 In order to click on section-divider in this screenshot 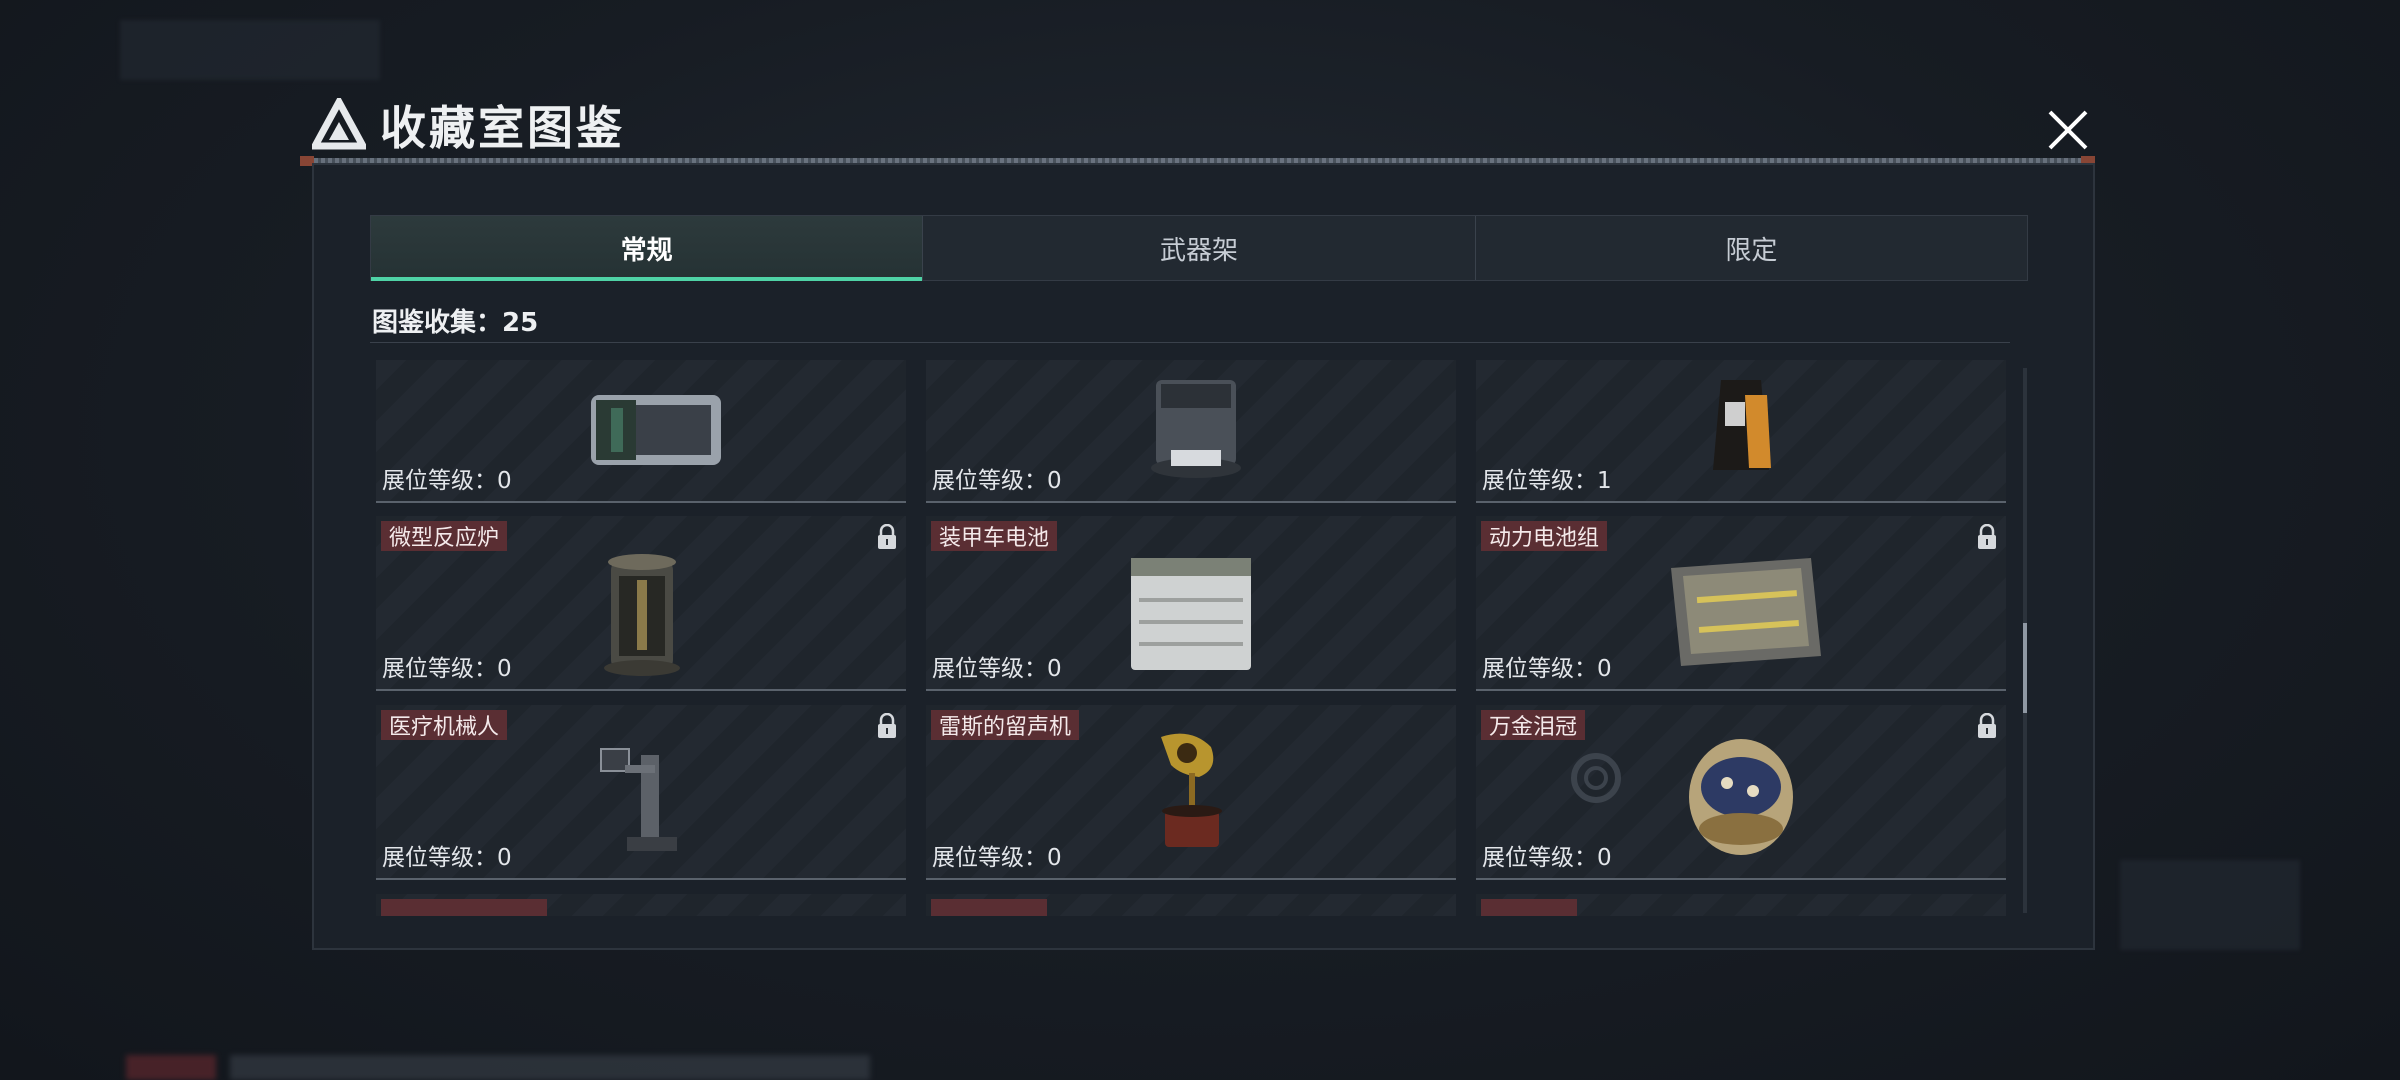, I will do `click(1190, 342)`.